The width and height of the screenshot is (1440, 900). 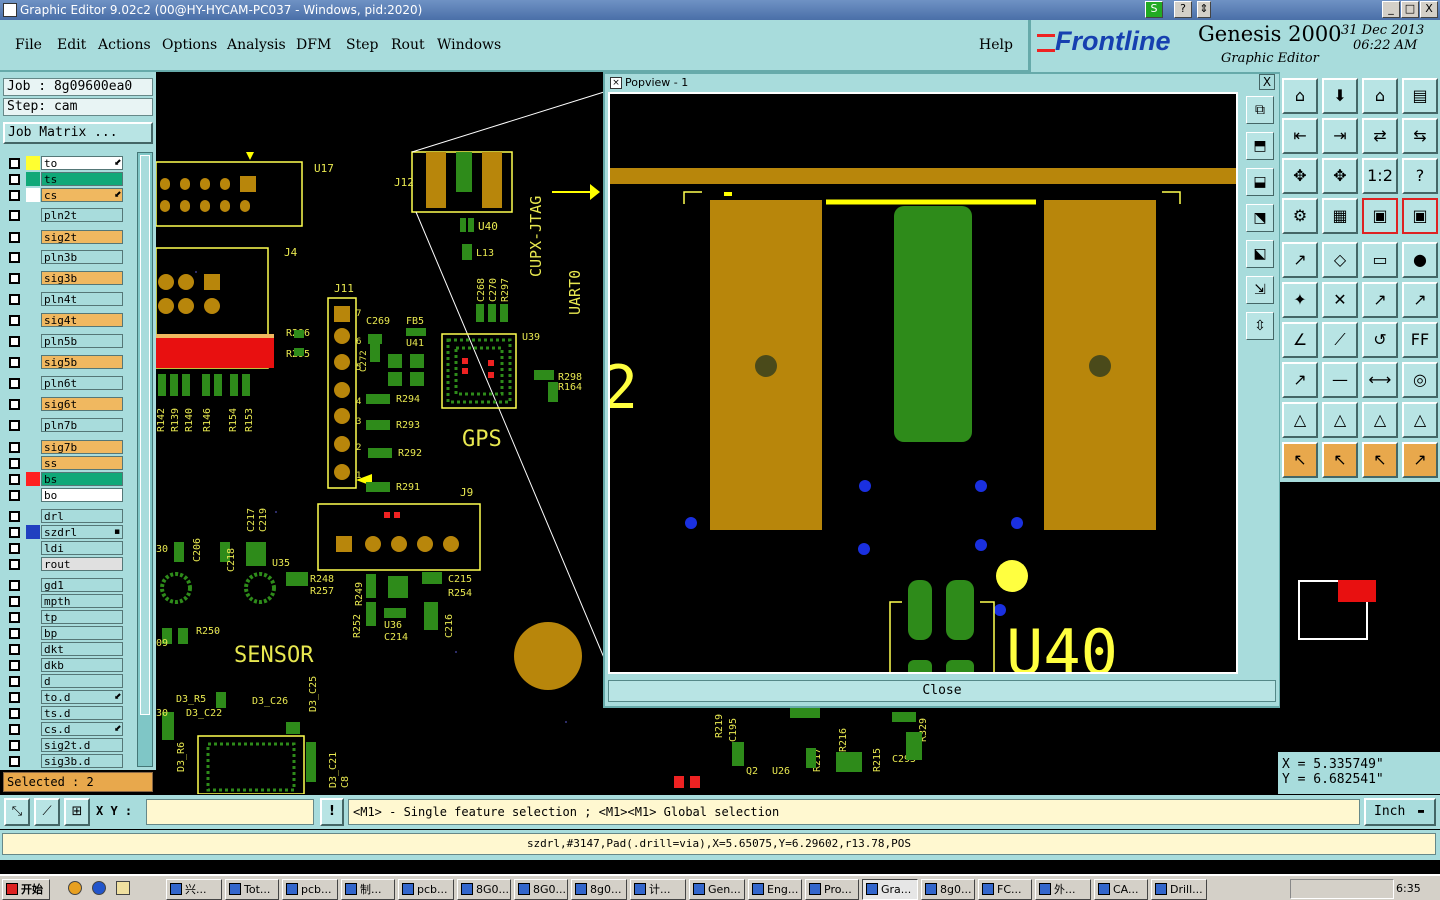 What do you see at coordinates (77, 812) in the screenshot?
I see `grid-snap-icon: ⊞` at bounding box center [77, 812].